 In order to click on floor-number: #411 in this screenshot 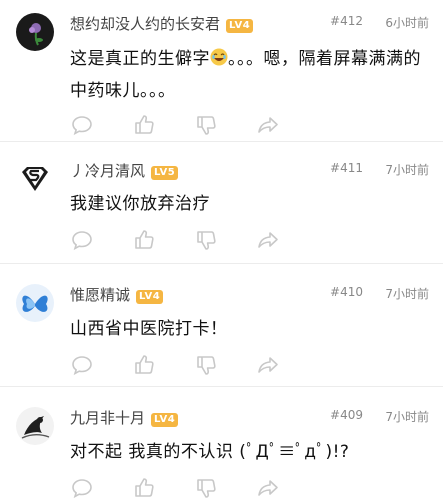, I will do `click(346, 168)`.